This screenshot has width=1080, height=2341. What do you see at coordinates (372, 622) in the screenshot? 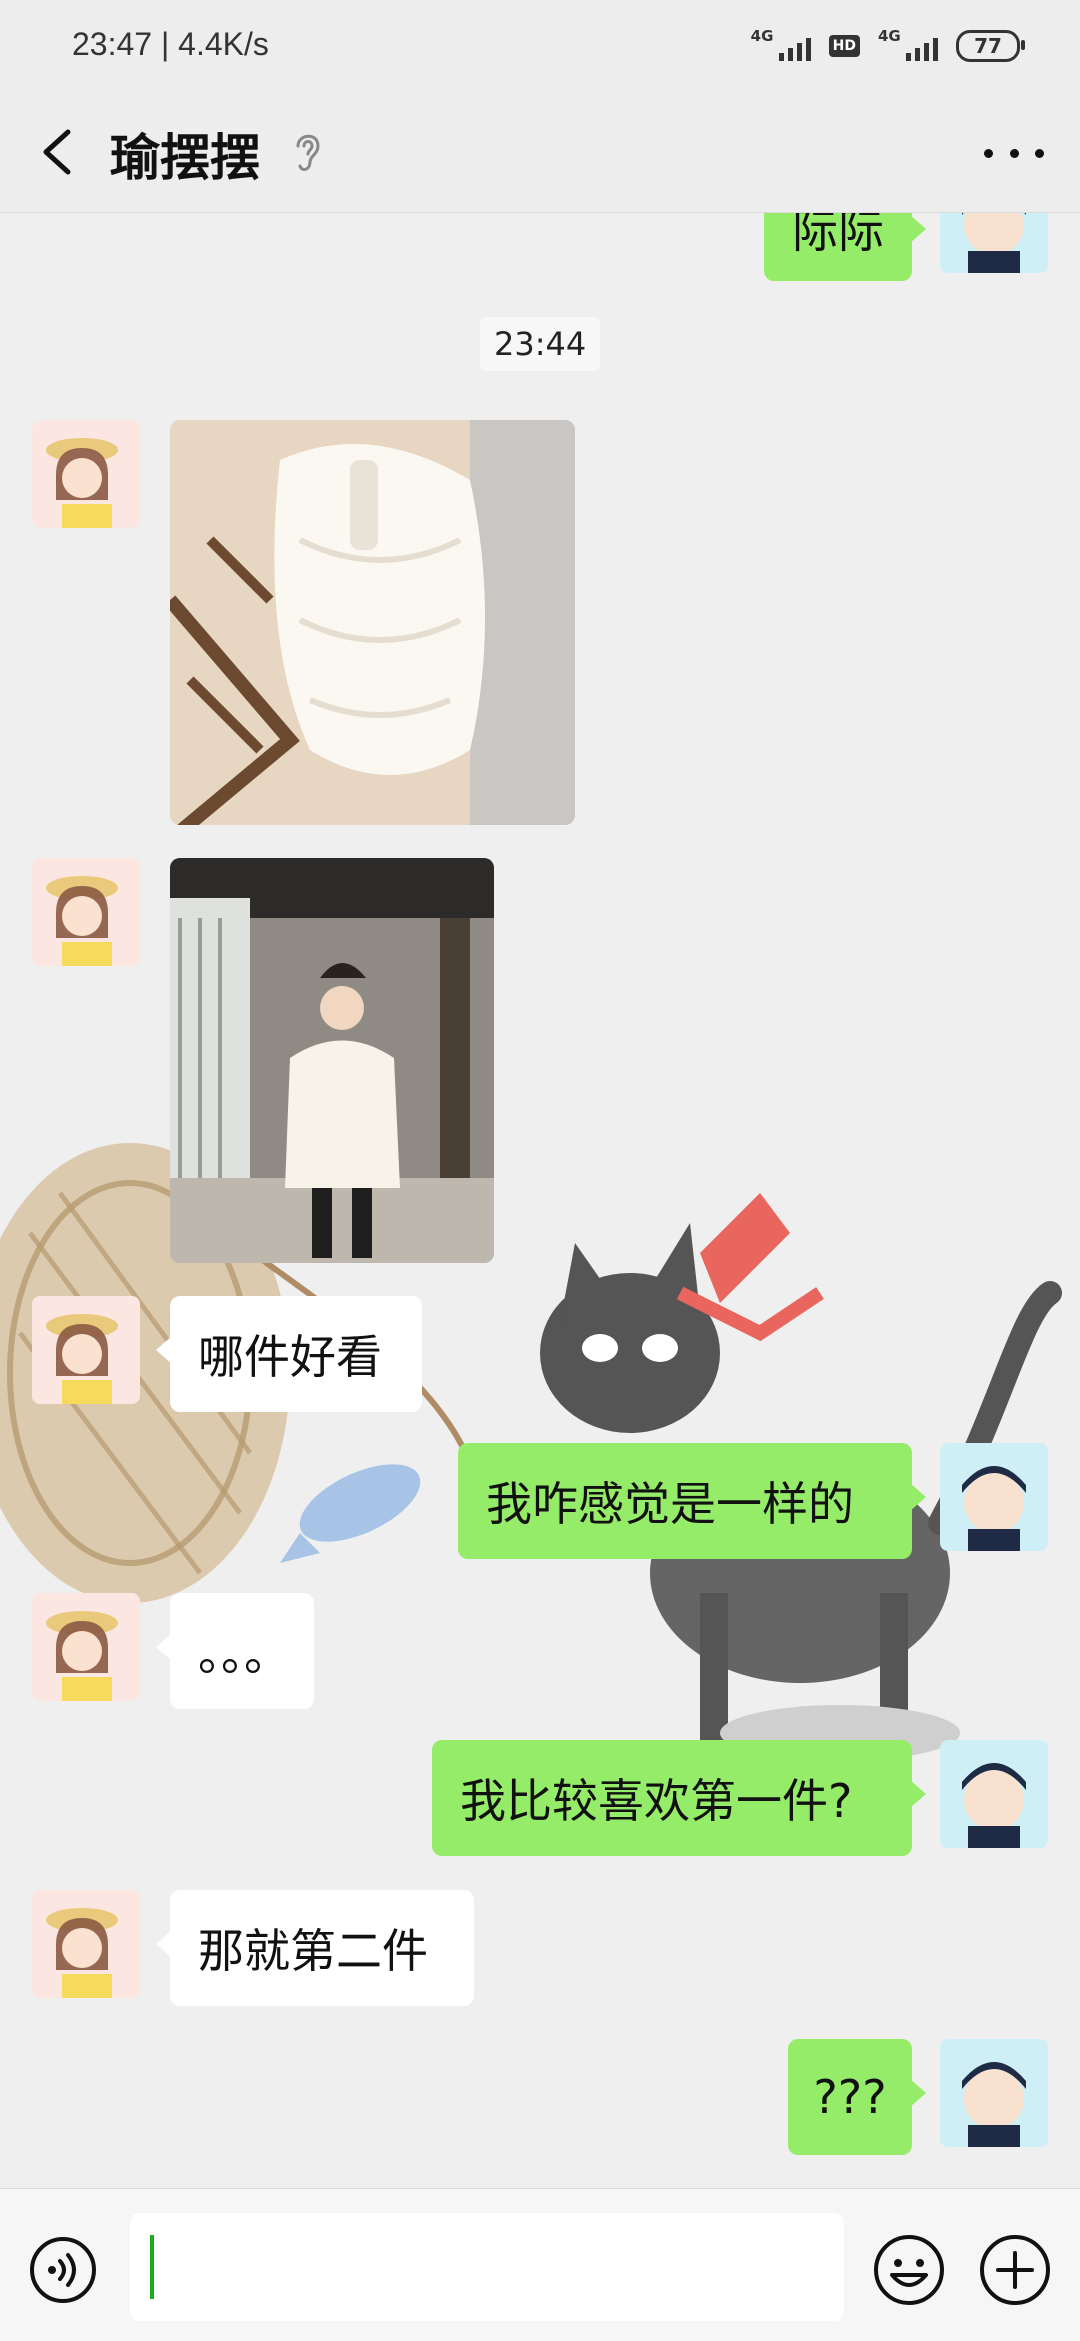
I see `image-message-jacket` at bounding box center [372, 622].